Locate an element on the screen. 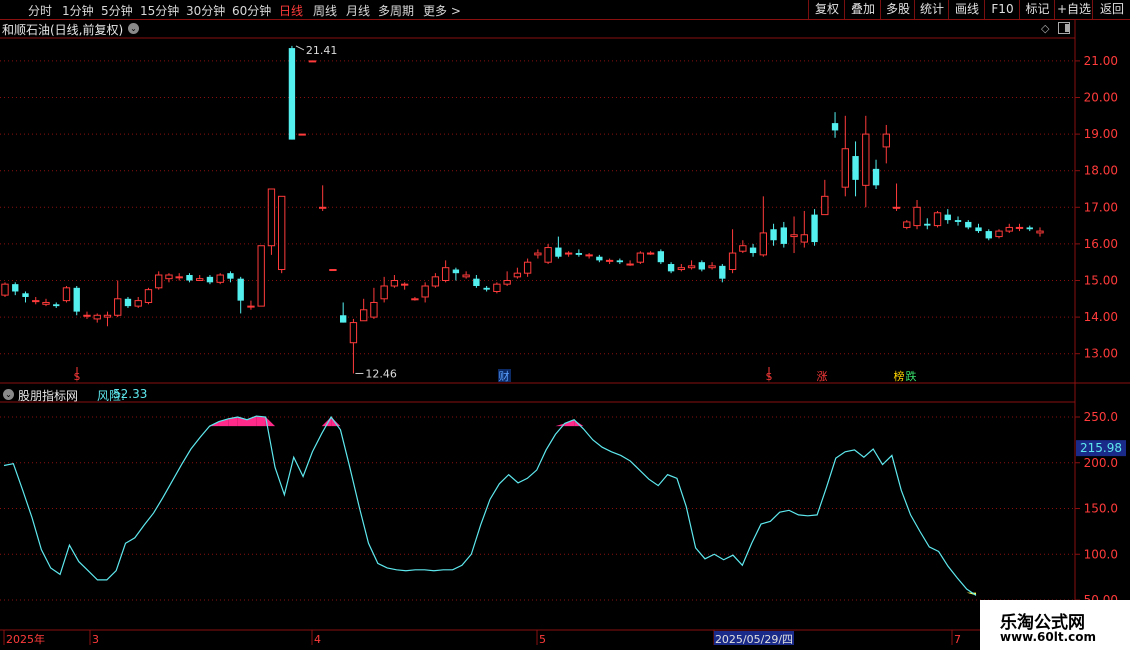 This screenshot has width=1130, height=650. indicator-axis-label: 200.0 is located at coordinates (1101, 463).